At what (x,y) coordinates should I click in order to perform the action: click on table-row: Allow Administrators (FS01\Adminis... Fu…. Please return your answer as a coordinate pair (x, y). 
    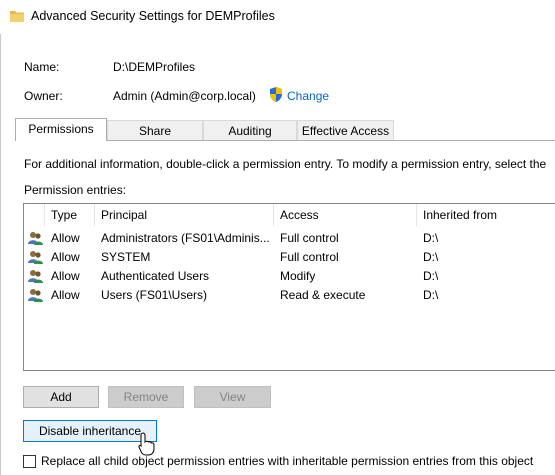
    Looking at the image, I should click on (289, 238).